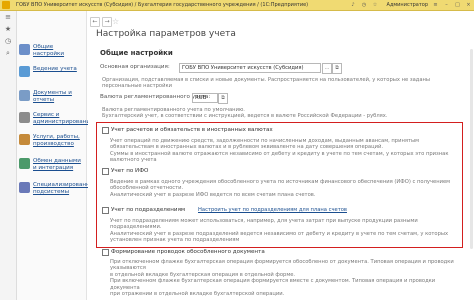  What do you see at coordinates (8, 29) in the screenshot?
I see `favorites-star-icon: ★` at bounding box center [8, 29].